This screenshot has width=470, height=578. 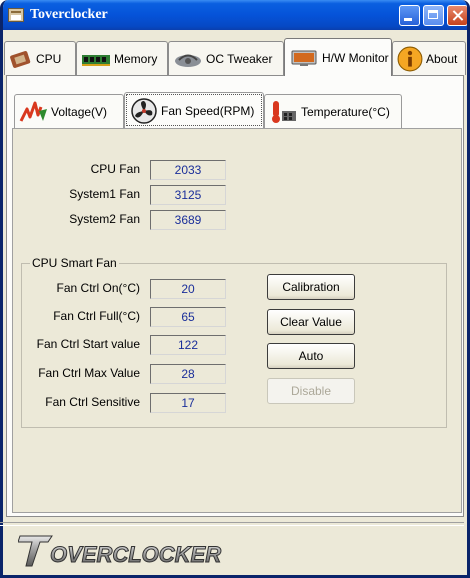 What do you see at coordinates (355, 57) in the screenshot?
I see `tab-hw-monitor-label: H/W Monitor` at bounding box center [355, 57].